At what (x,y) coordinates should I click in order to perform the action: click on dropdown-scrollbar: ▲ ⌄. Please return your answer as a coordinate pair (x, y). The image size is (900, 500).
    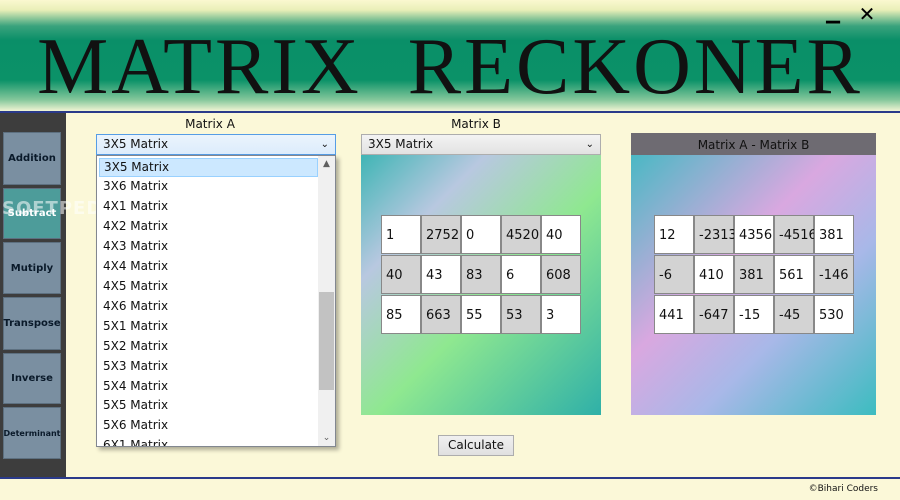
    Looking at the image, I should click on (326, 301).